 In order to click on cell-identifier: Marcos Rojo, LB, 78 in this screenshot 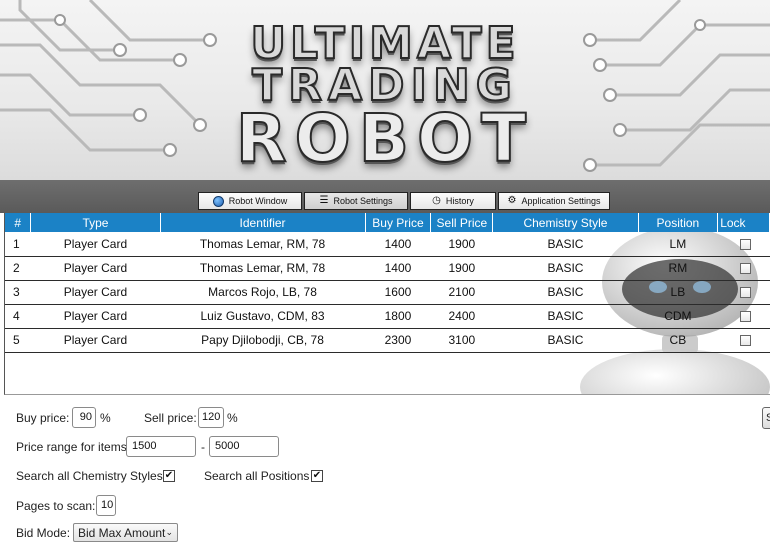, I will do `click(263, 292)`.